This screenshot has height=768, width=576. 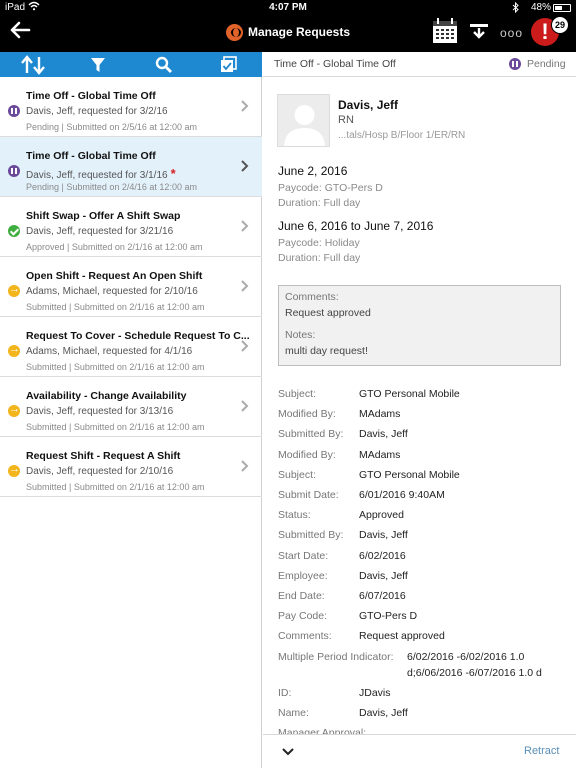 I want to click on request-subtitle-text: Adams, Michael, requested for 4/1/16, so click(x=109, y=351).